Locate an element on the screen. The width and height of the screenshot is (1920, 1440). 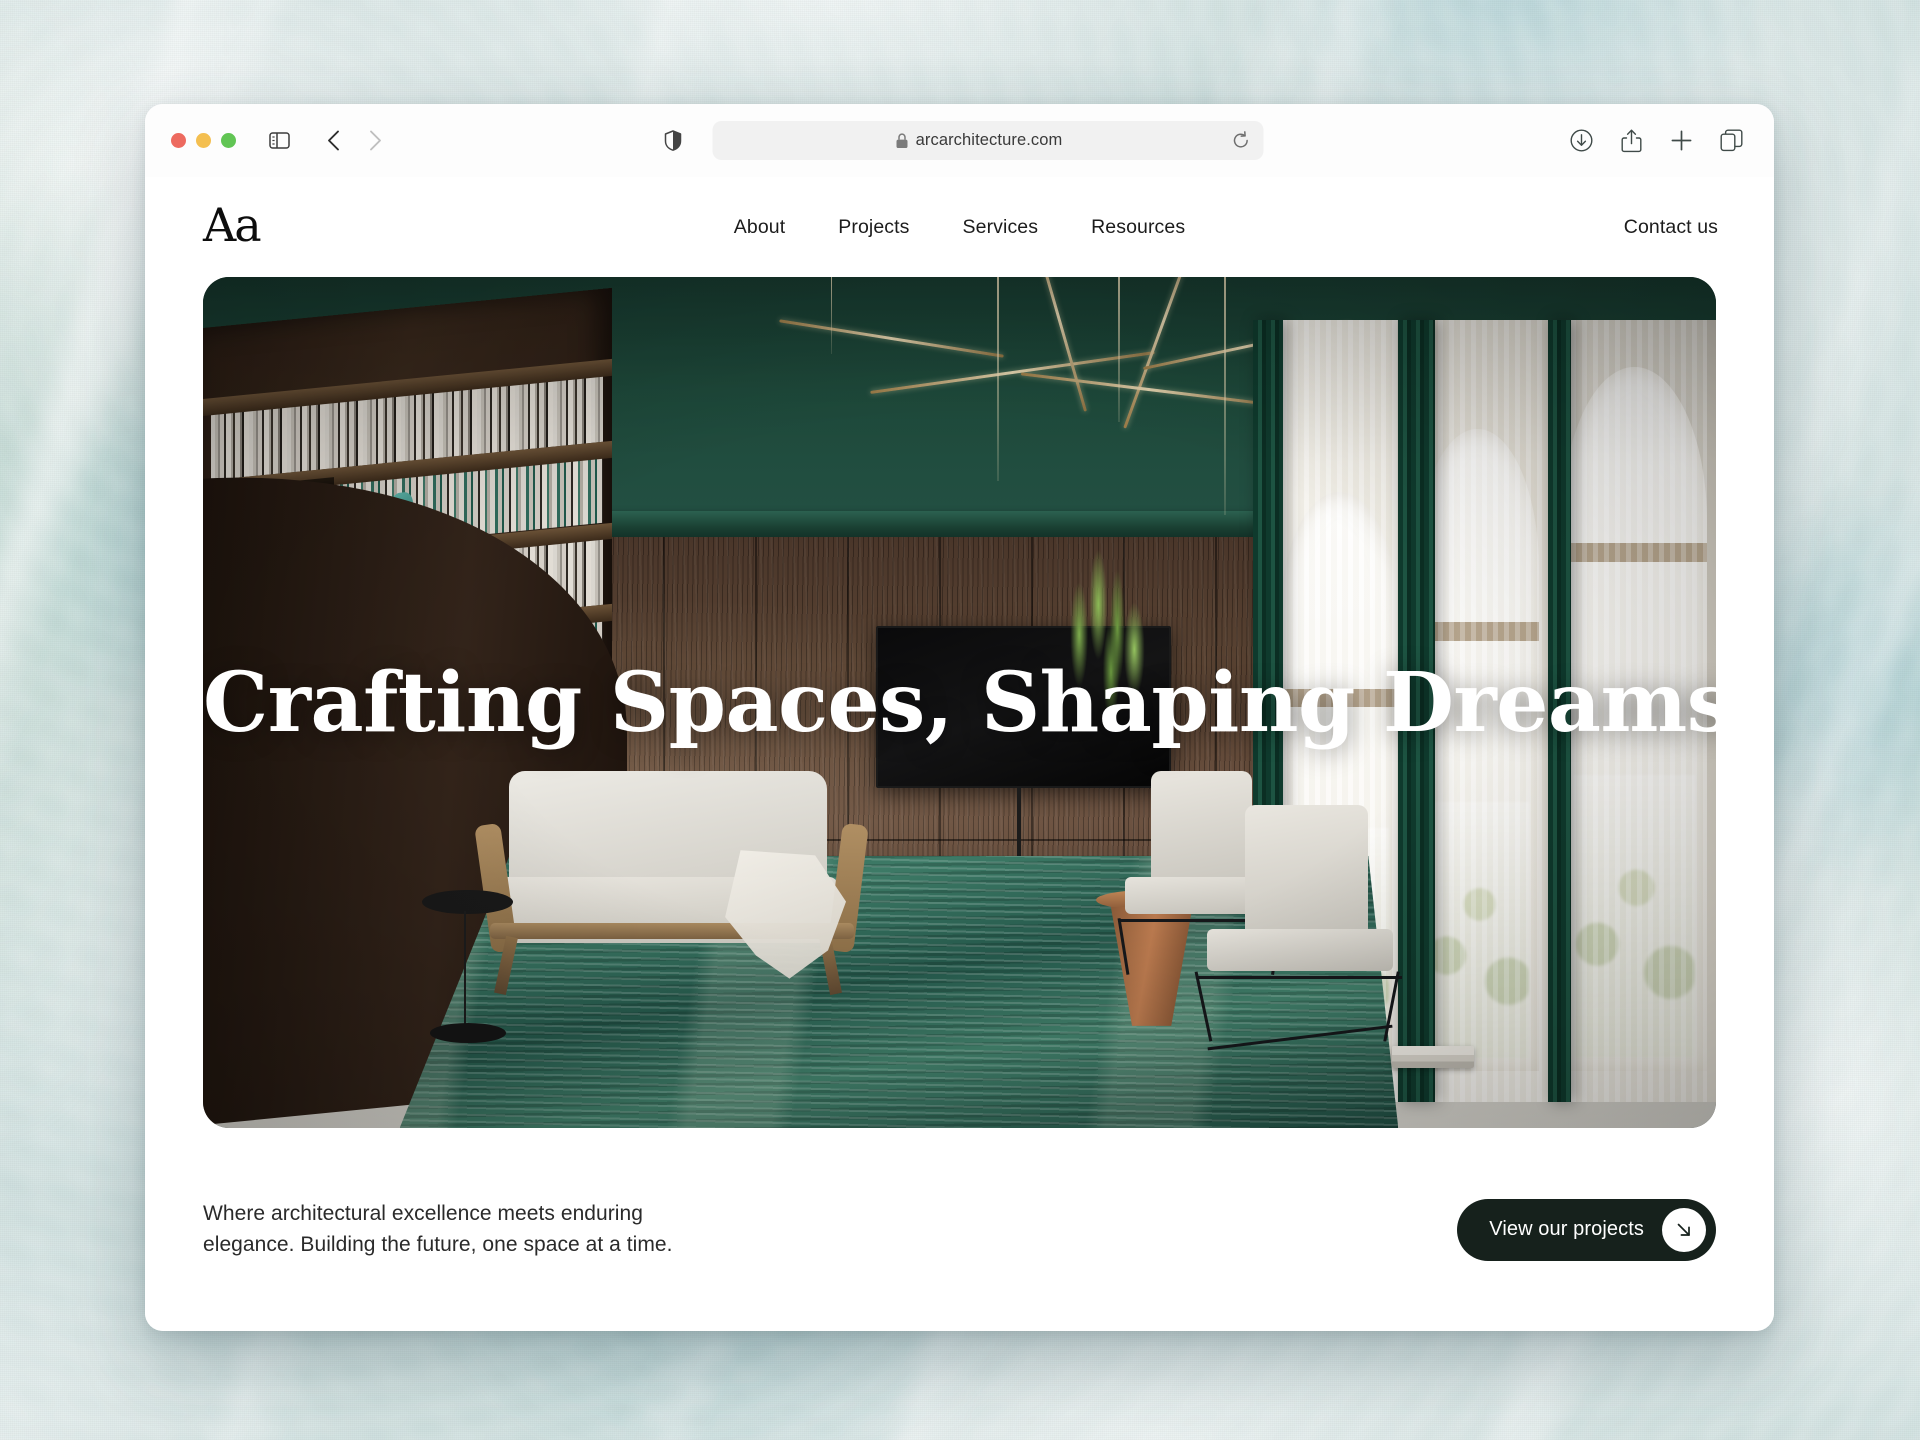
lock-icon is located at coordinates (902, 140).